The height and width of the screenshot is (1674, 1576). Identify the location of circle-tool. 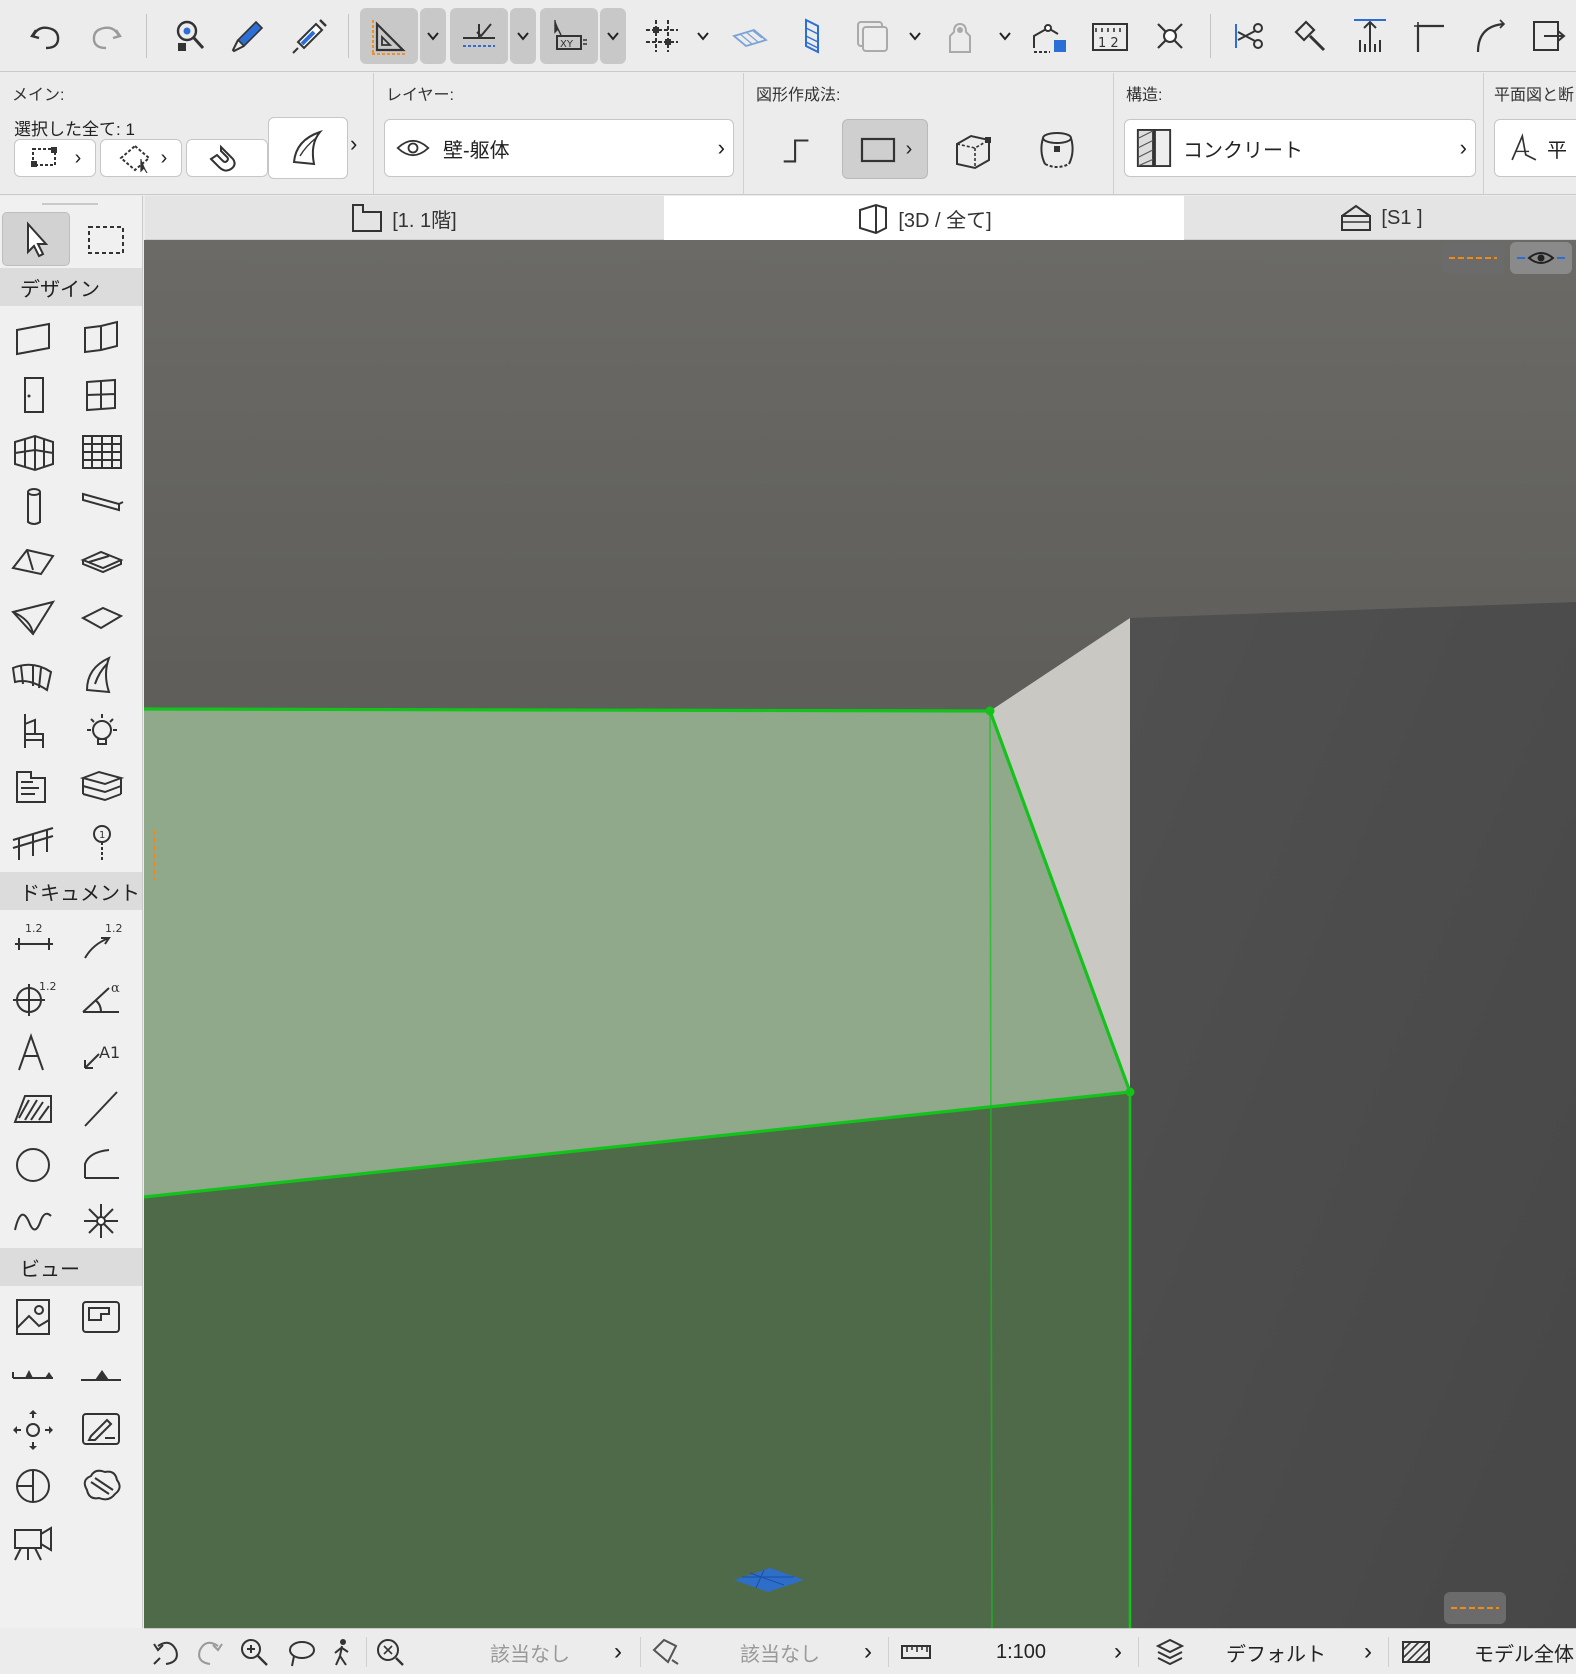
(34, 1165).